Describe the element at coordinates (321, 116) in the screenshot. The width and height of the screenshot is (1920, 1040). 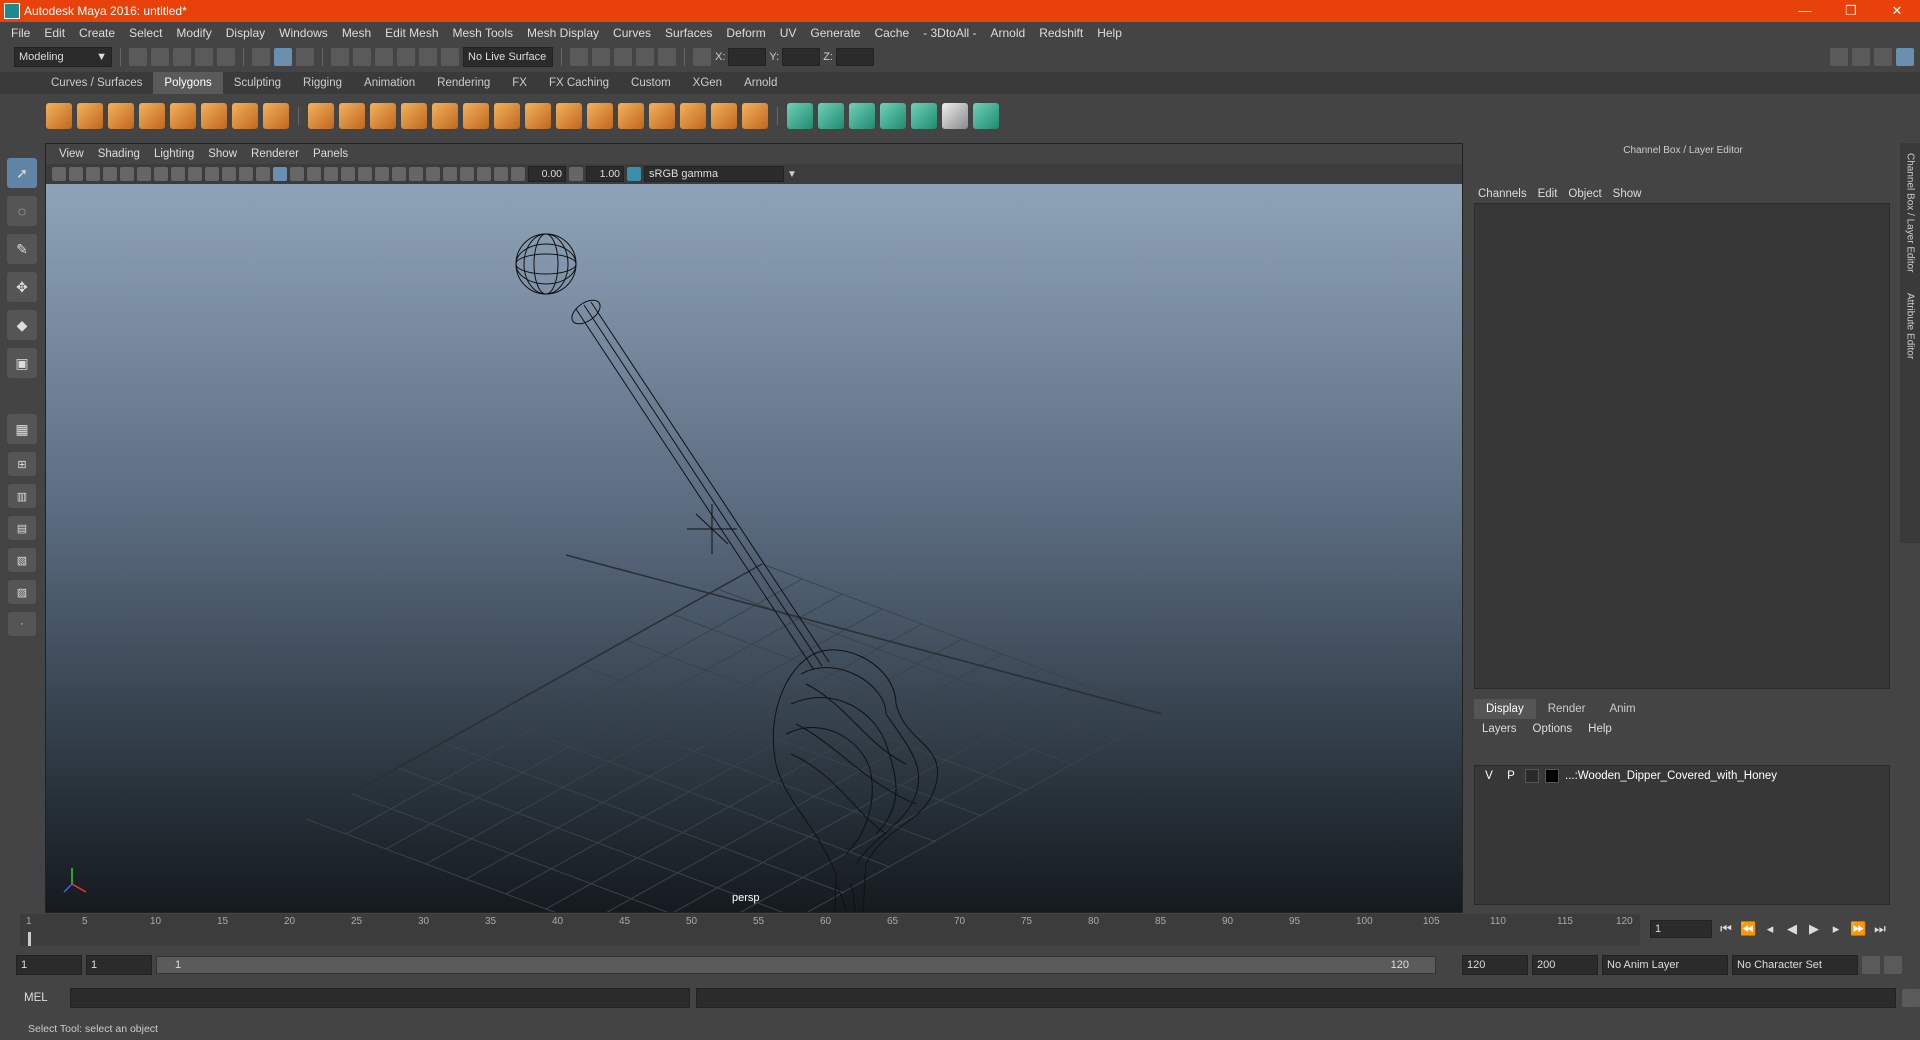
I see `combine-icon` at that location.